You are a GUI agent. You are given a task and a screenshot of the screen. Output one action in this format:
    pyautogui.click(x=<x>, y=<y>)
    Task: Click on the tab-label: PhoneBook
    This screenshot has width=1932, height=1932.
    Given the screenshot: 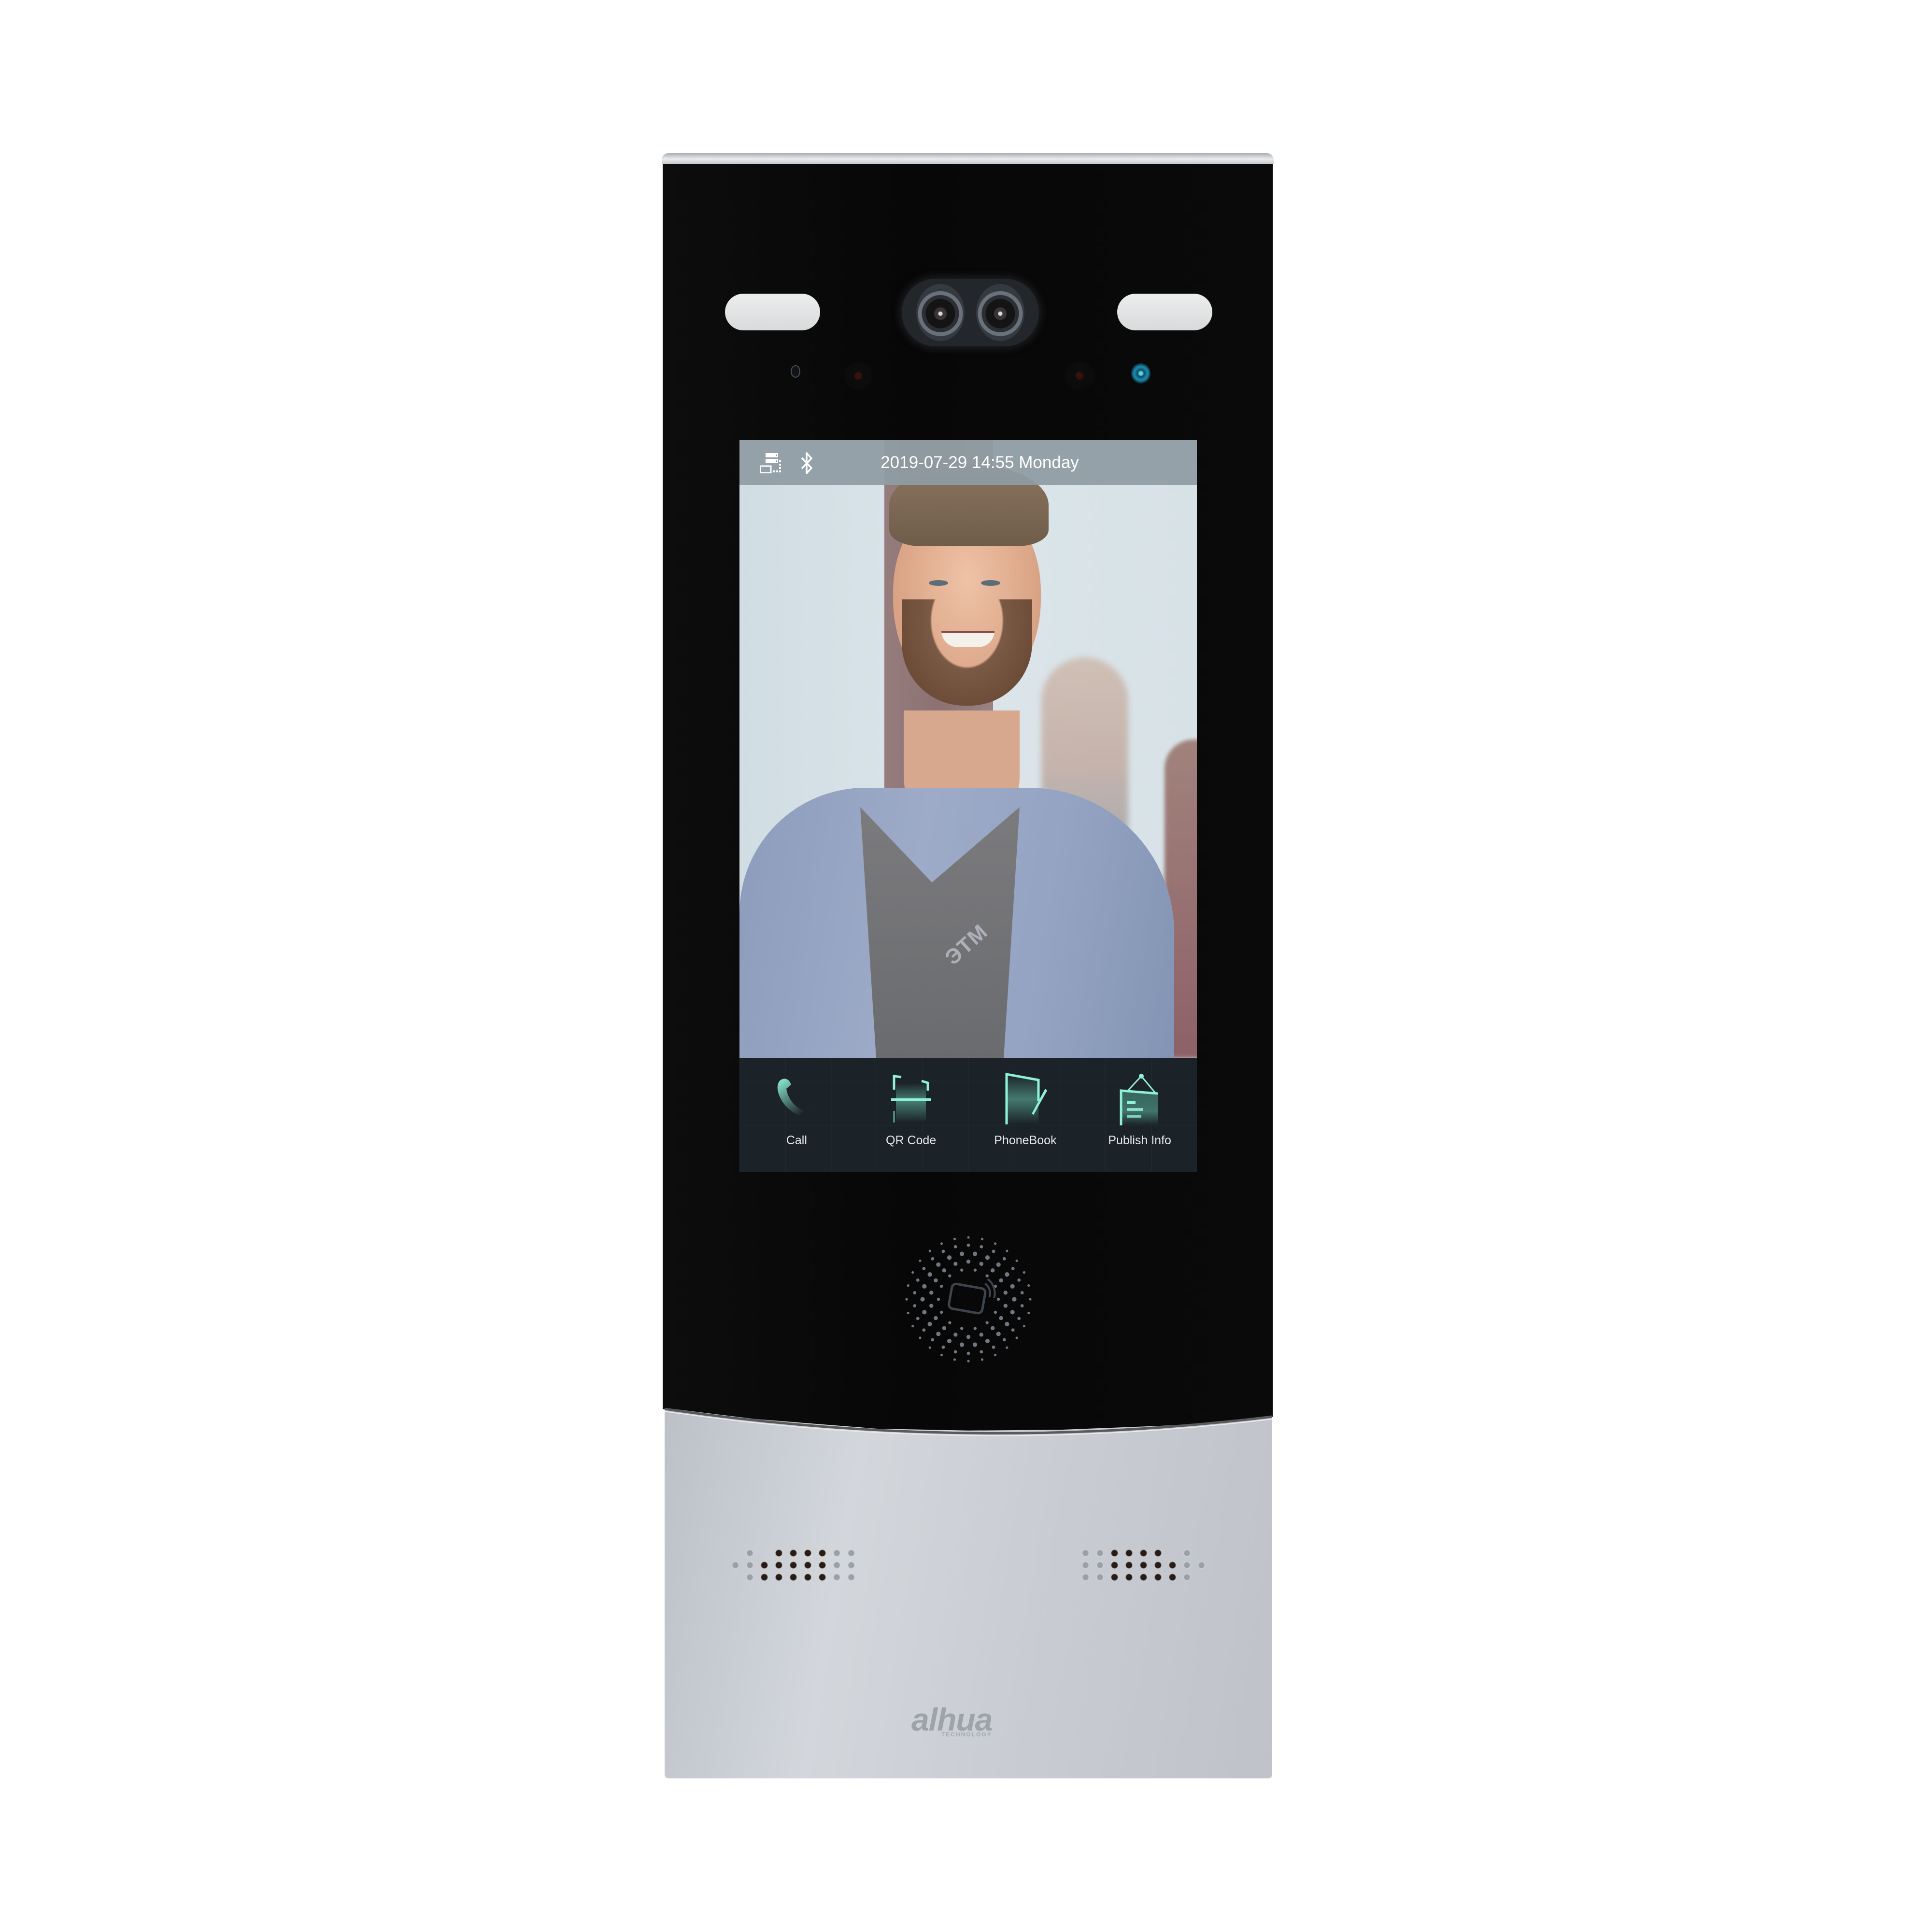 What is the action you would take?
    pyautogui.click(x=1025, y=1140)
    